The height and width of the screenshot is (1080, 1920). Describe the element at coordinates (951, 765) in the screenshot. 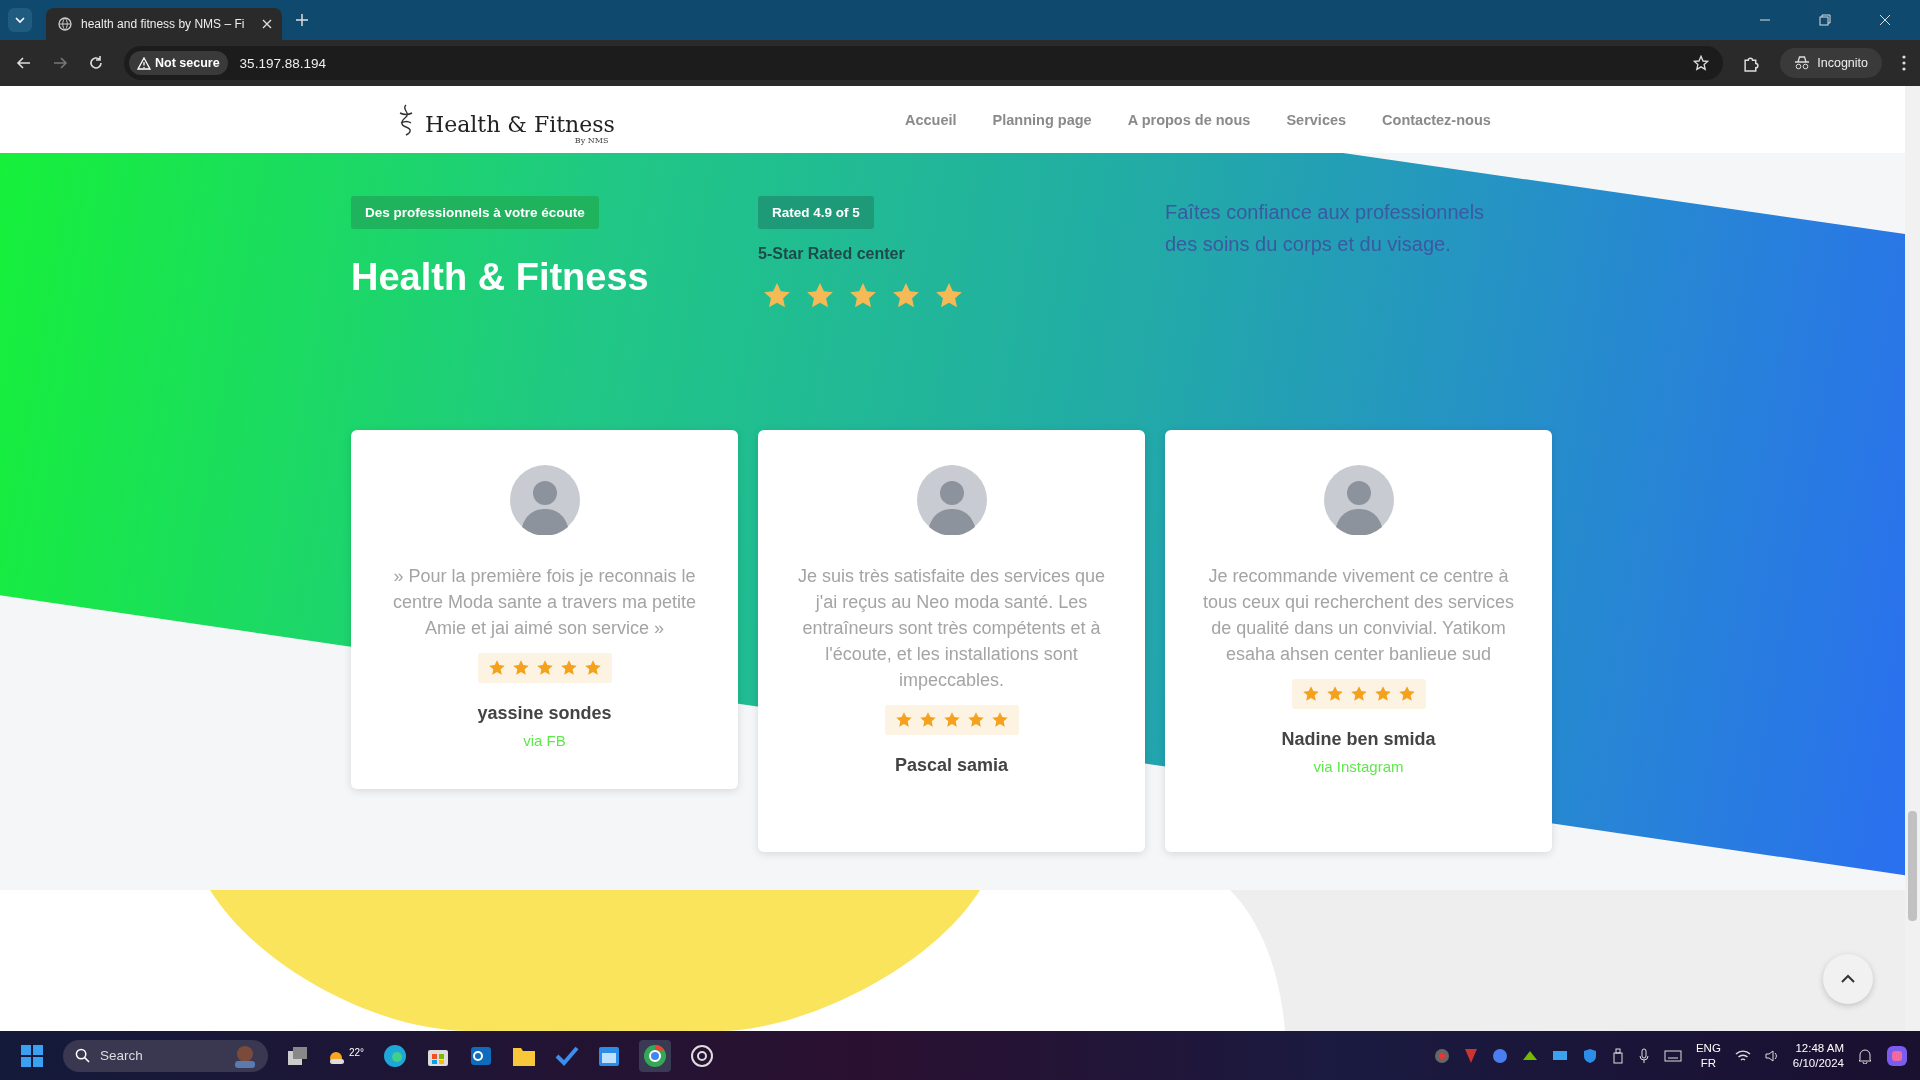

I see `reviewer-name: Pascal samia` at that location.